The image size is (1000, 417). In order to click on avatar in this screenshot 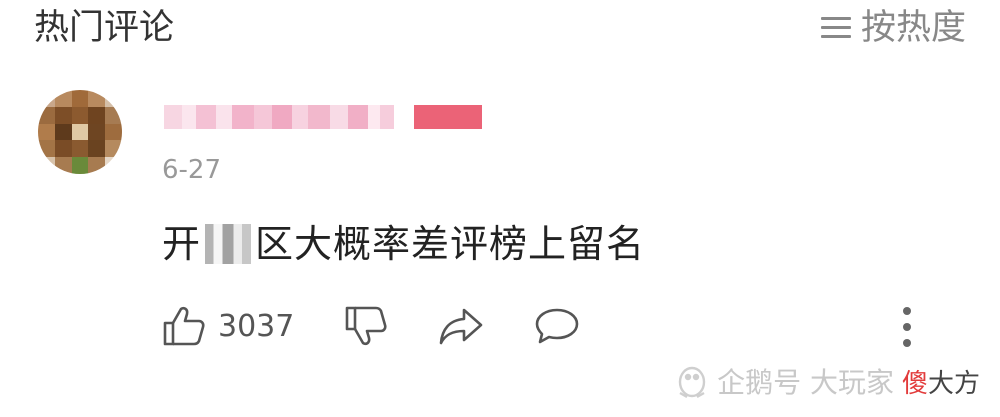, I will do `click(80, 132)`.